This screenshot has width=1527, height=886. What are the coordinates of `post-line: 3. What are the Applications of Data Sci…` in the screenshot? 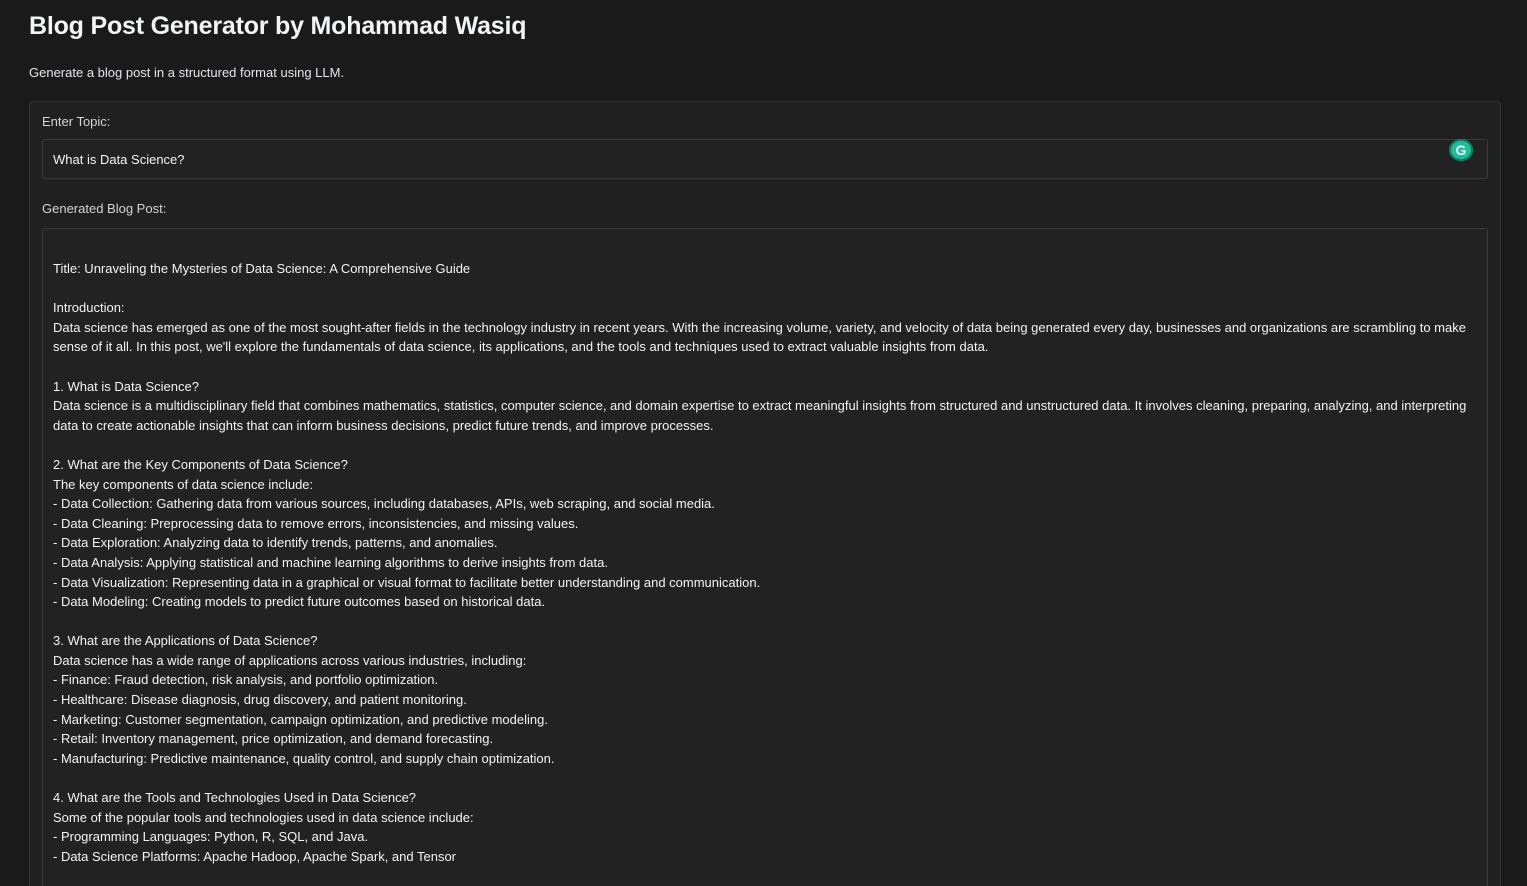 It's located at (185, 641).